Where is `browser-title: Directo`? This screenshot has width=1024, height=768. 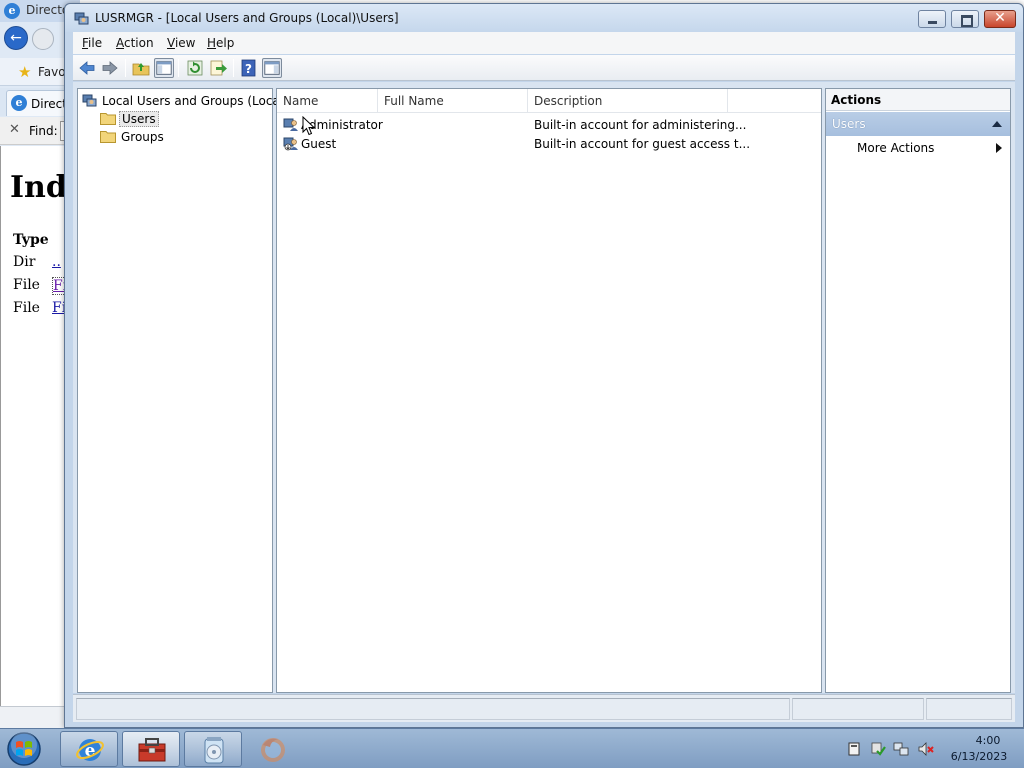 browser-title: Directo is located at coordinates (48, 10).